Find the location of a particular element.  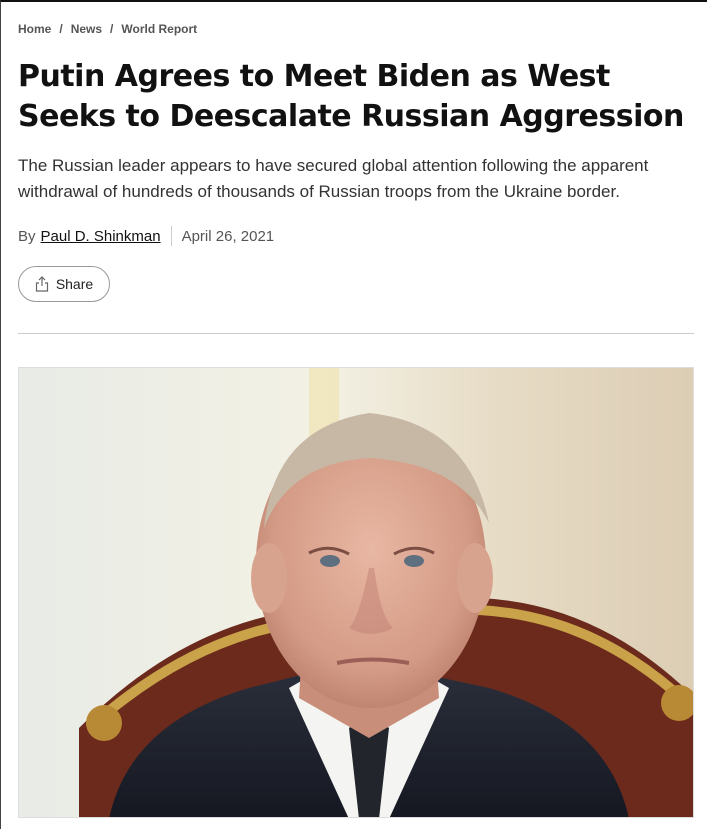

byline-prefix: By is located at coordinates (27, 236).